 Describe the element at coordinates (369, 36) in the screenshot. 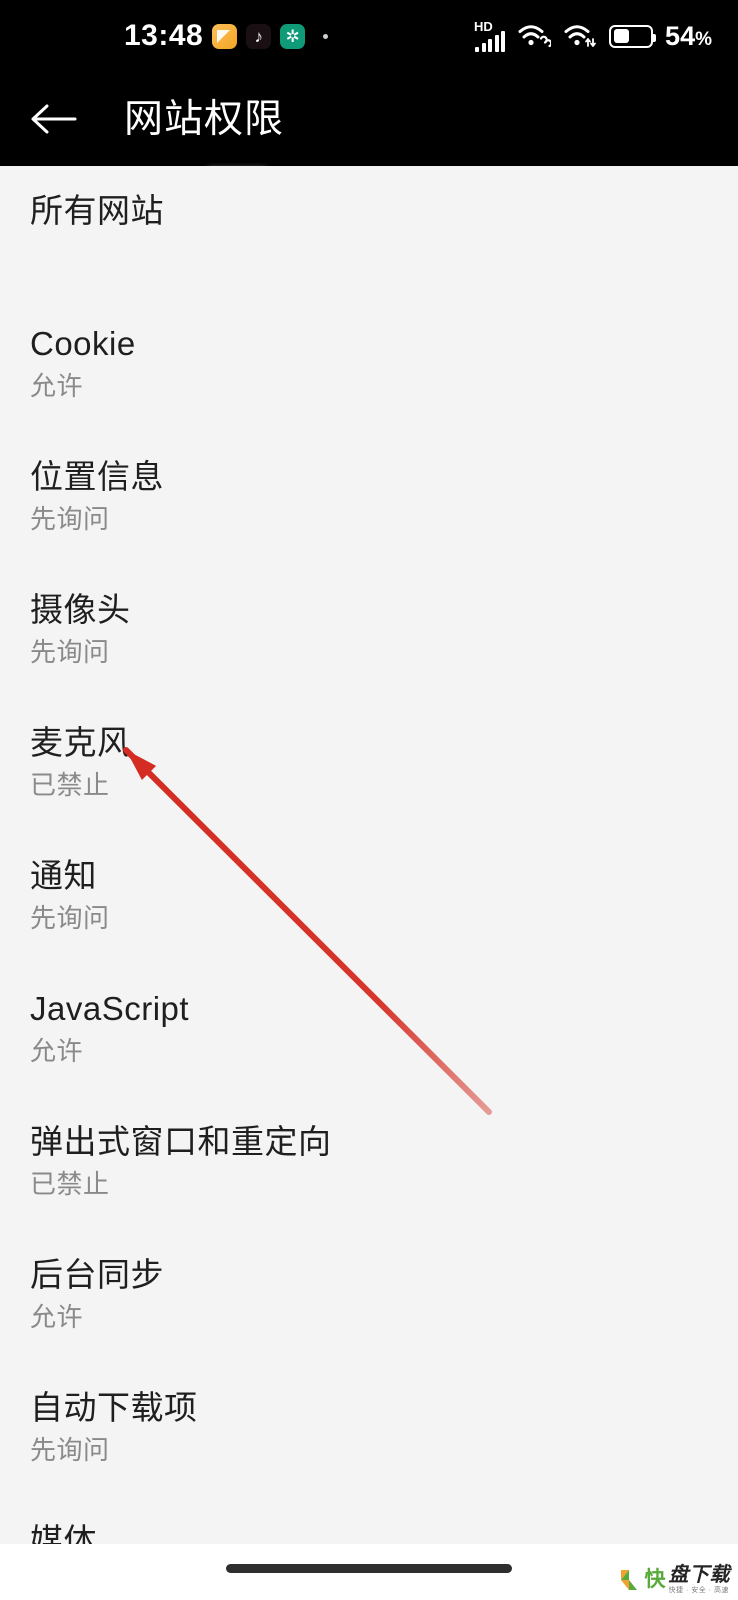

I see `status-bar: 13:48 ♪ ✲ HD 54%` at that location.